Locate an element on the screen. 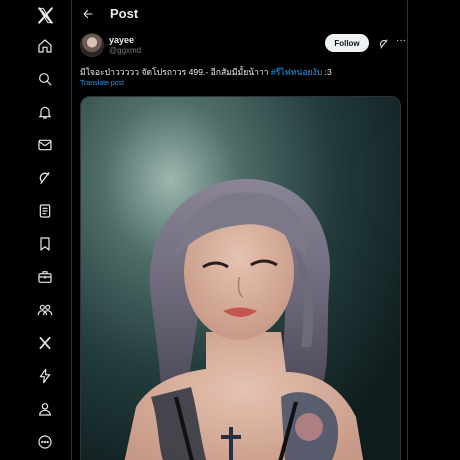 The image size is (460, 460). search-icon is located at coordinates (45, 79).